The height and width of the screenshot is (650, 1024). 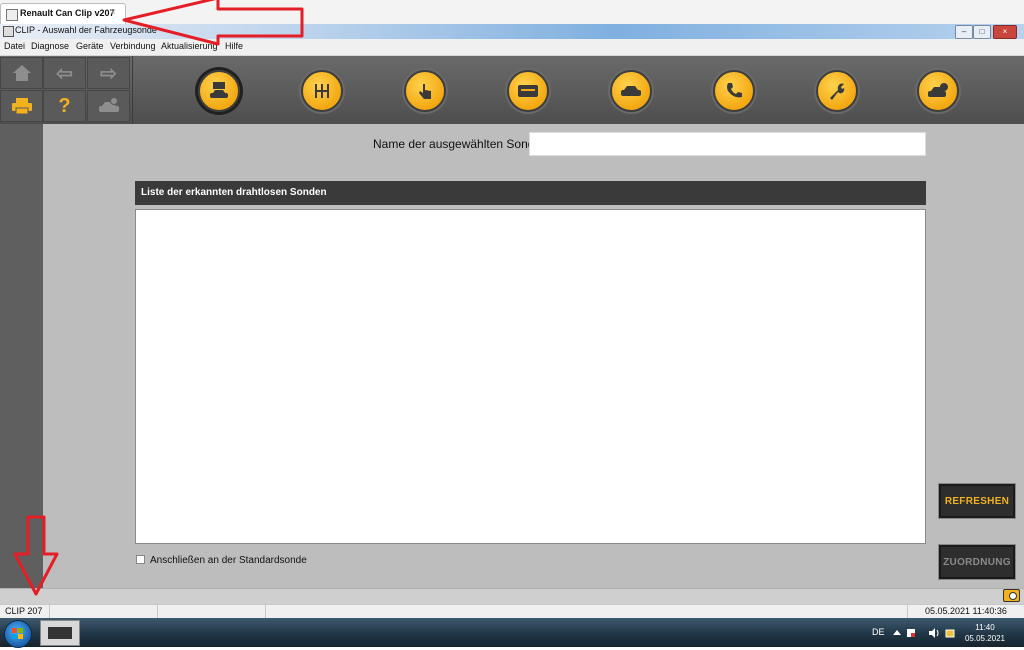 What do you see at coordinates (21, 356) in the screenshot?
I see `left-rail` at bounding box center [21, 356].